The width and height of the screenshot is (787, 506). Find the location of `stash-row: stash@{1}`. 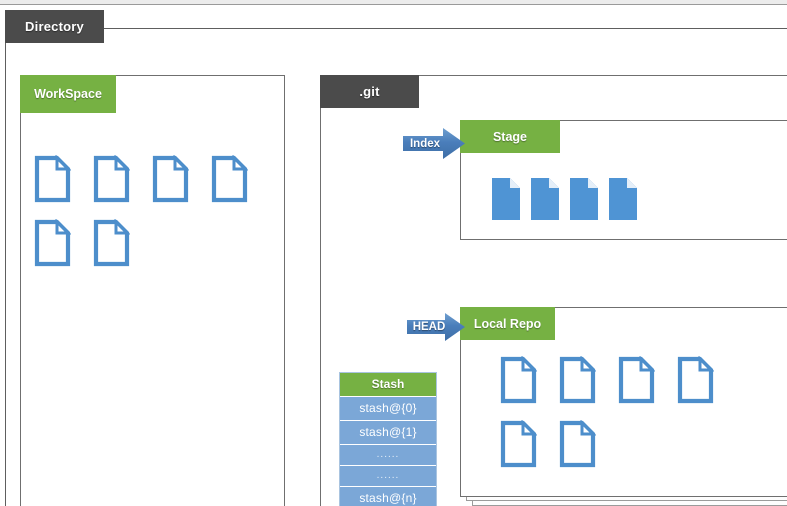

stash-row: stash@{1} is located at coordinates (388, 433).